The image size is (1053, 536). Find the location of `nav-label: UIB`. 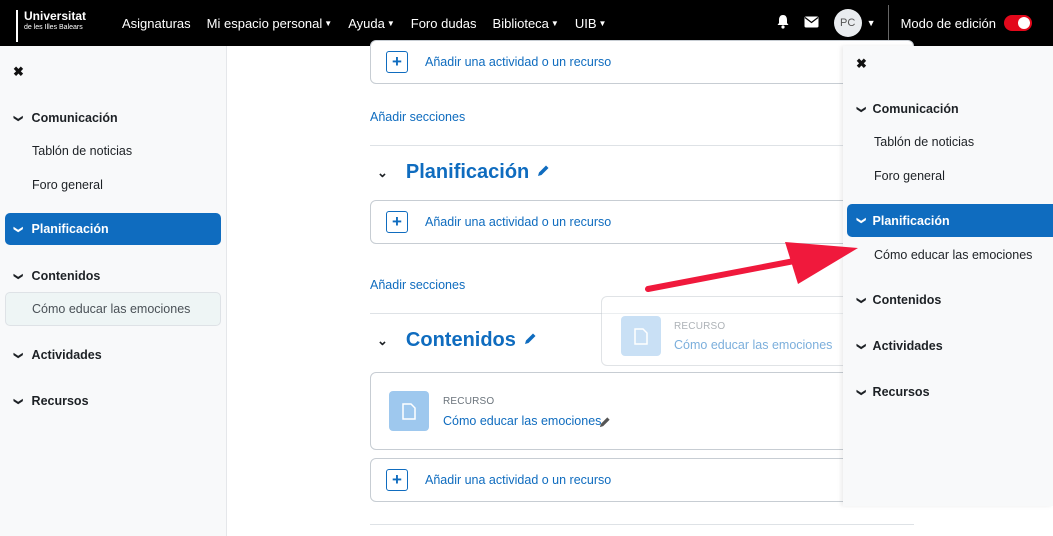

nav-label: UIB is located at coordinates (585, 23).